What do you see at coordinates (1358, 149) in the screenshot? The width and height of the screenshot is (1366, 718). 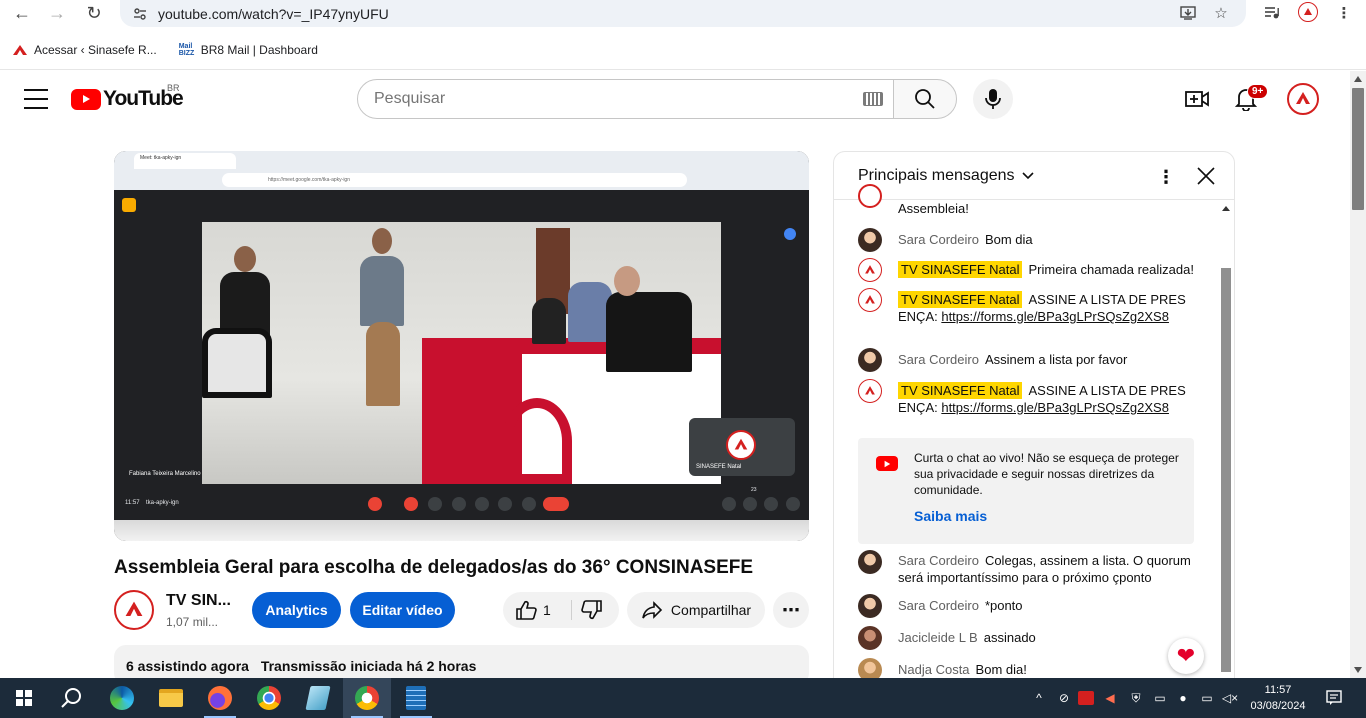 I see `scrollbar-thumb` at bounding box center [1358, 149].